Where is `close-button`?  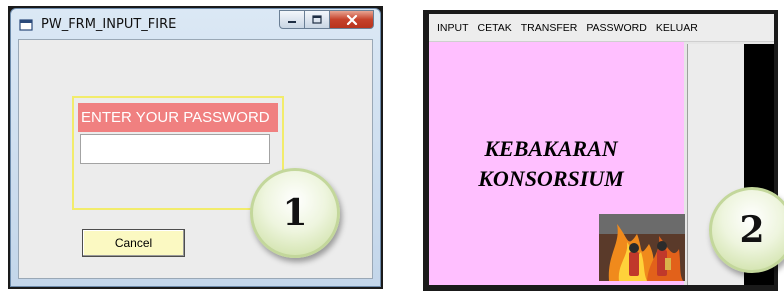 close-button is located at coordinates (352, 19).